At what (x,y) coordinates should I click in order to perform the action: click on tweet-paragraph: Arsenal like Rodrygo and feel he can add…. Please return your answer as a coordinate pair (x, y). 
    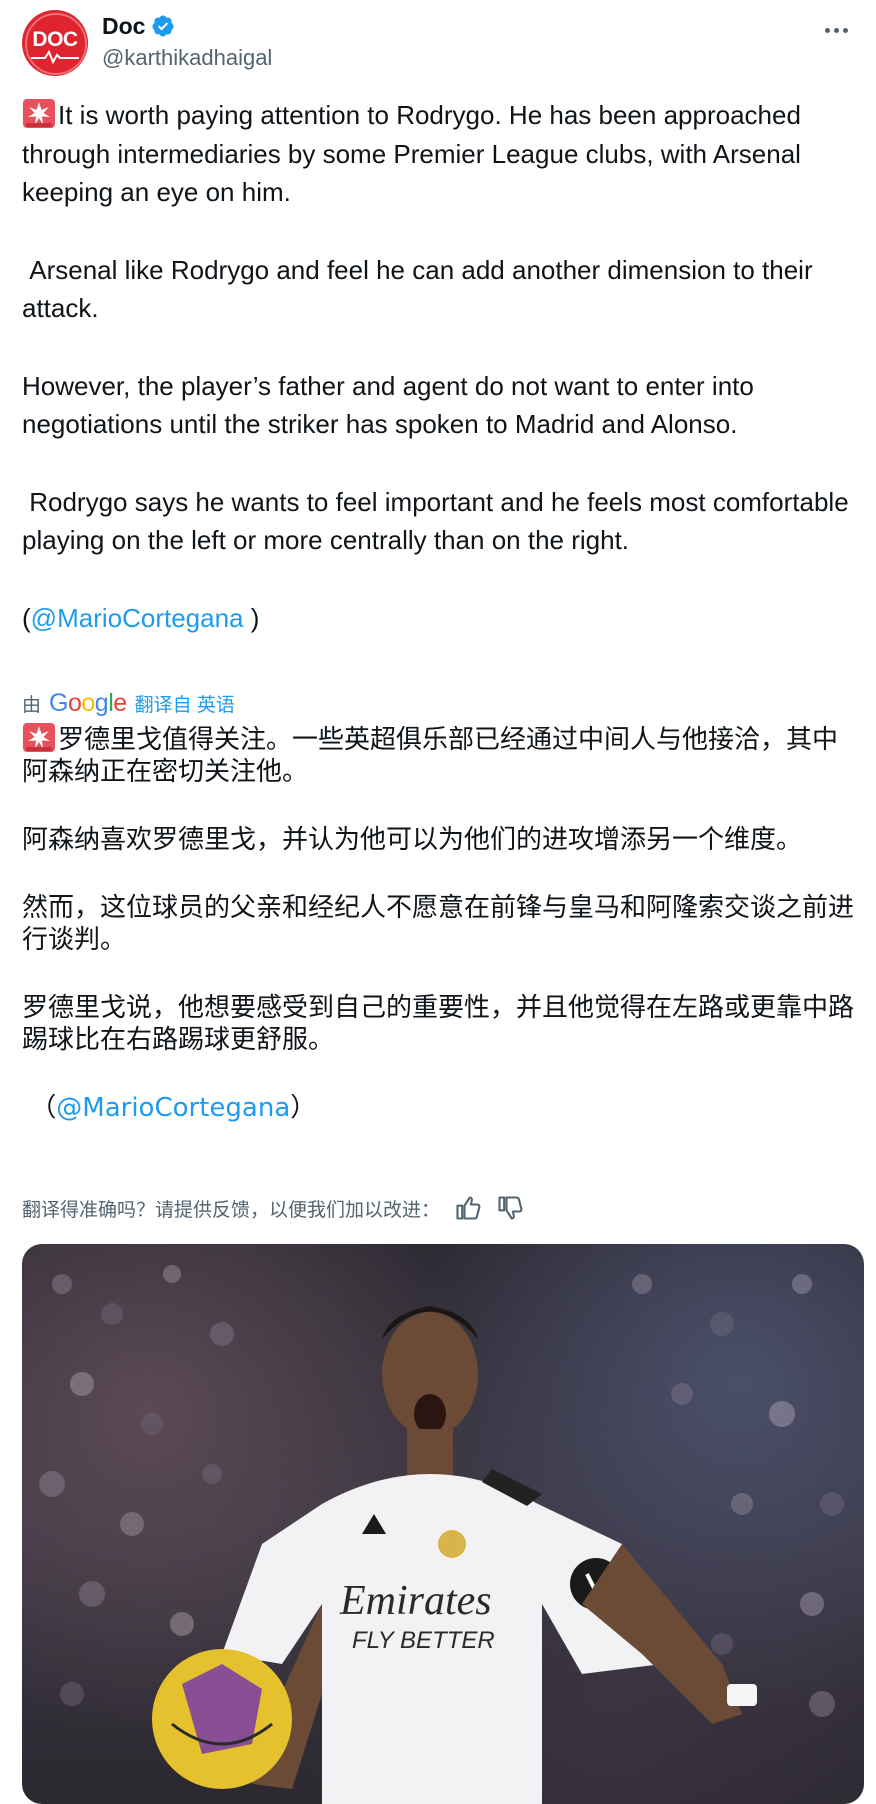
    Looking at the image, I should click on (421, 289).